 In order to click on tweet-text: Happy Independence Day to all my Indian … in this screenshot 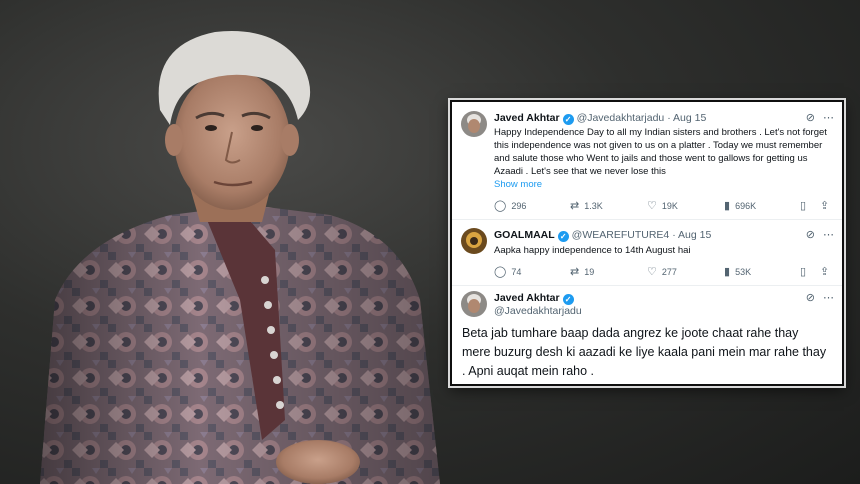, I will do `click(662, 158)`.